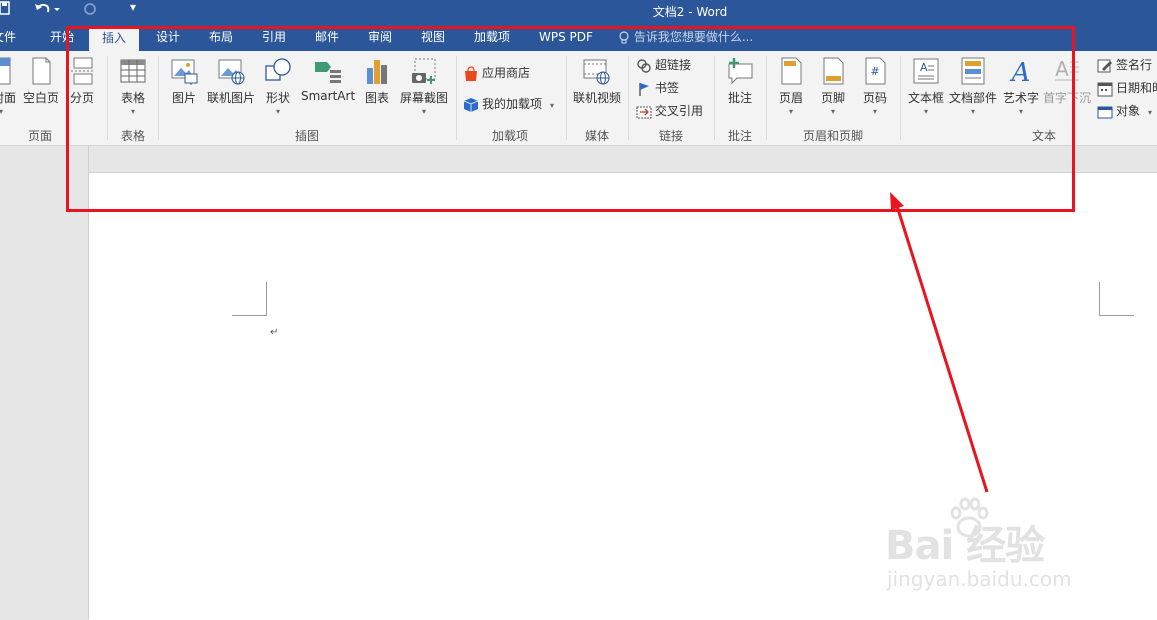  What do you see at coordinates (979, 579) in the screenshot?
I see `watermark-url: jingyan.baidu.com` at bounding box center [979, 579].